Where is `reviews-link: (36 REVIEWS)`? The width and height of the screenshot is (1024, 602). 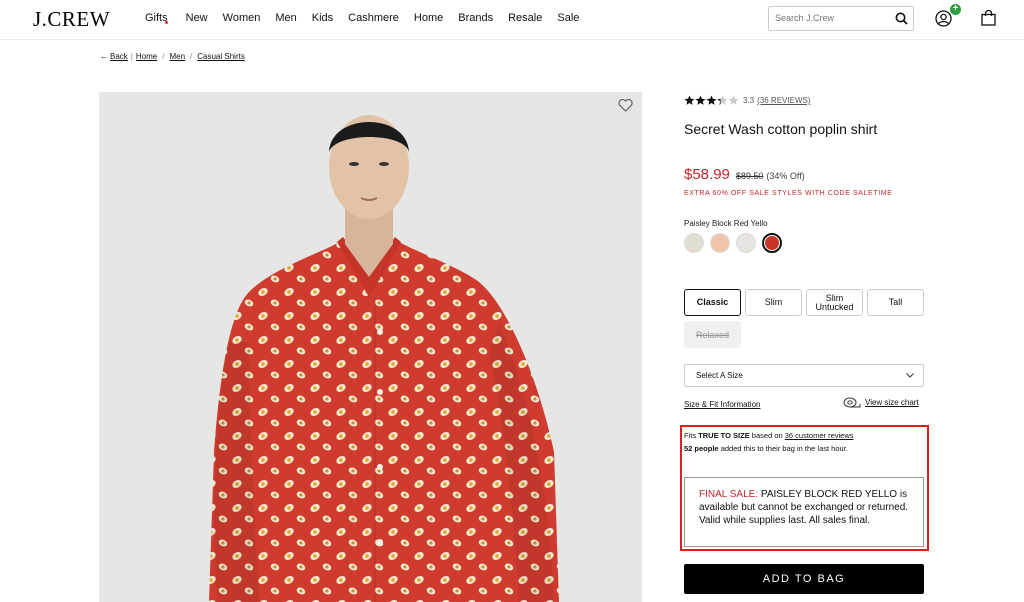
reviews-link: (36 REVIEWS) is located at coordinates (783, 100).